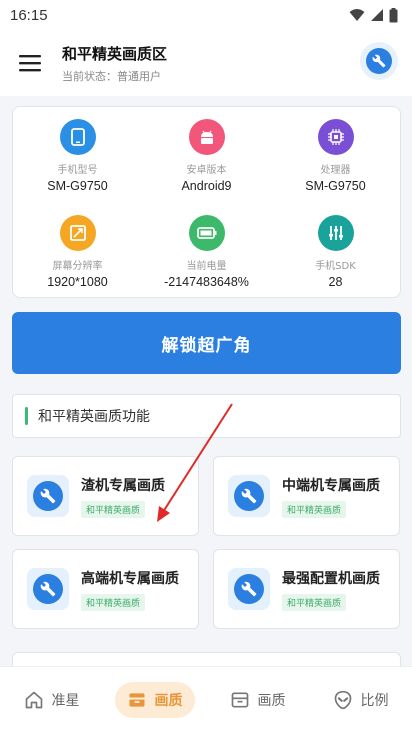 The image size is (412, 732). I want to click on feature-card-high-end: 高端机专属画质 和平精英画质, so click(105, 589).